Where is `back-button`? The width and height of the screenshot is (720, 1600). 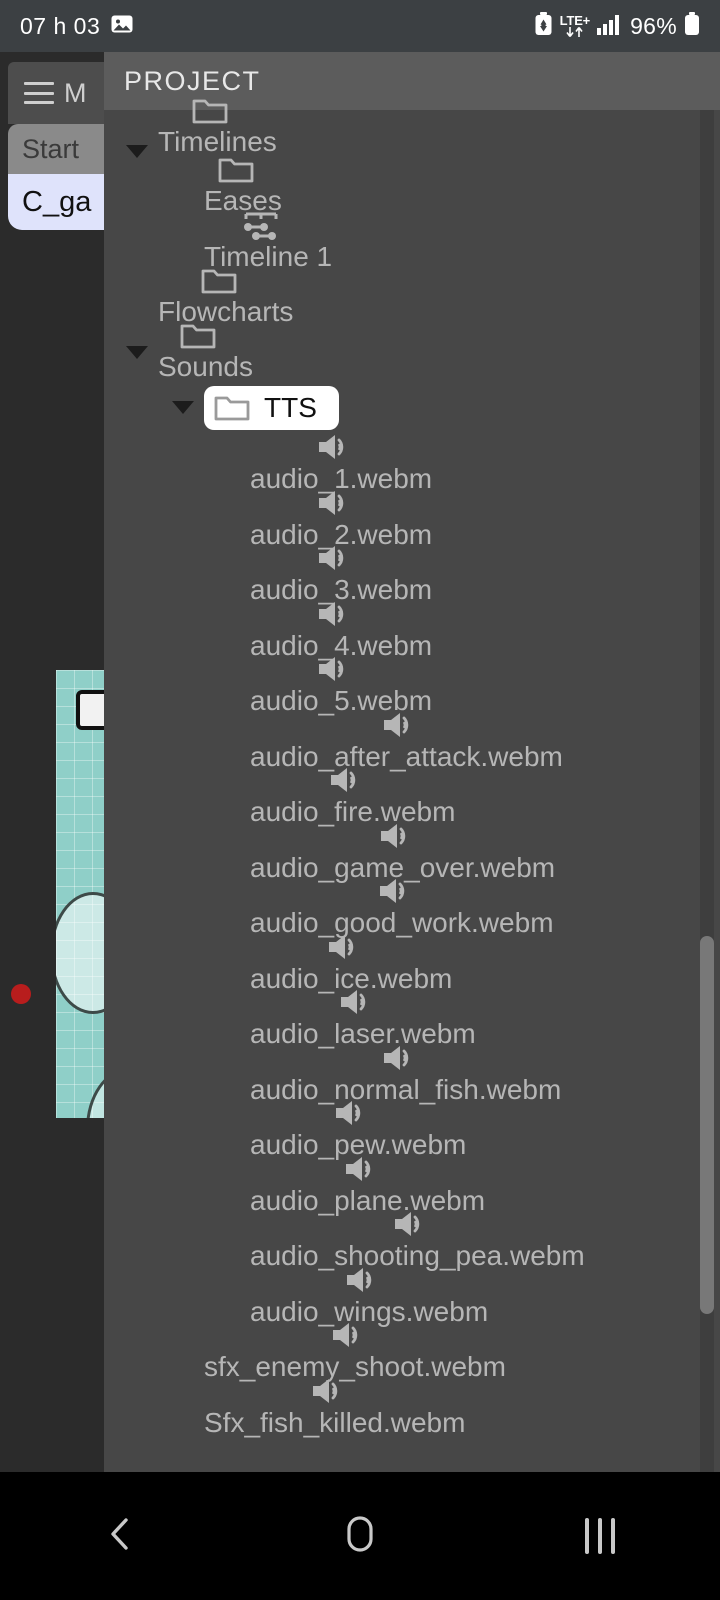
back-button is located at coordinates (120, 1536).